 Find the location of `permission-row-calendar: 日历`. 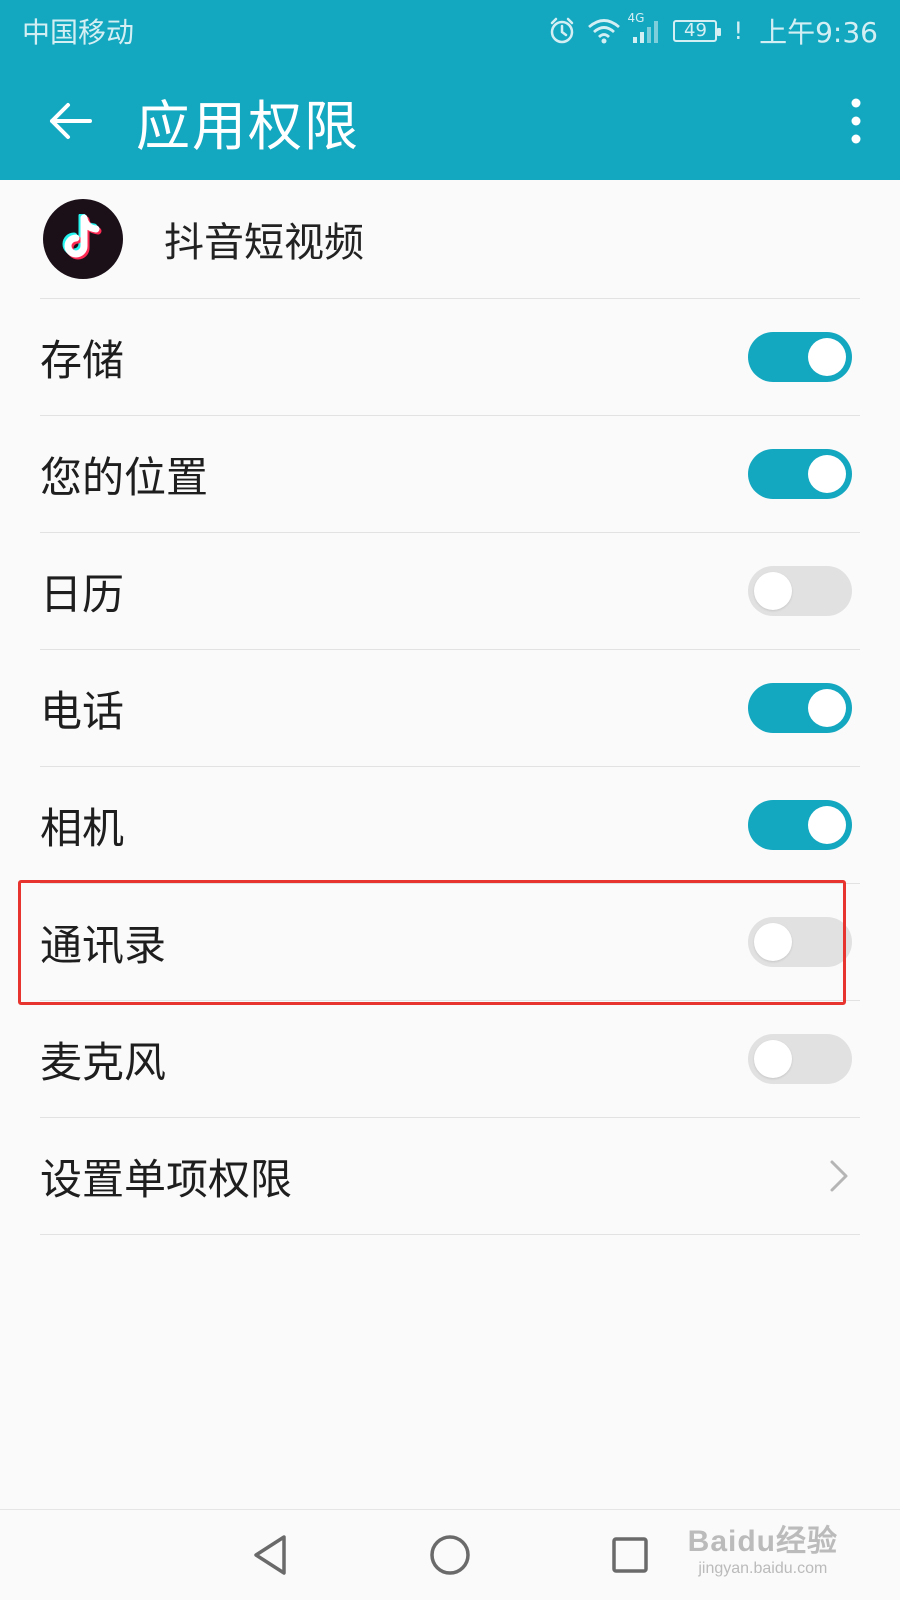

permission-row-calendar: 日历 is located at coordinates (450, 591).